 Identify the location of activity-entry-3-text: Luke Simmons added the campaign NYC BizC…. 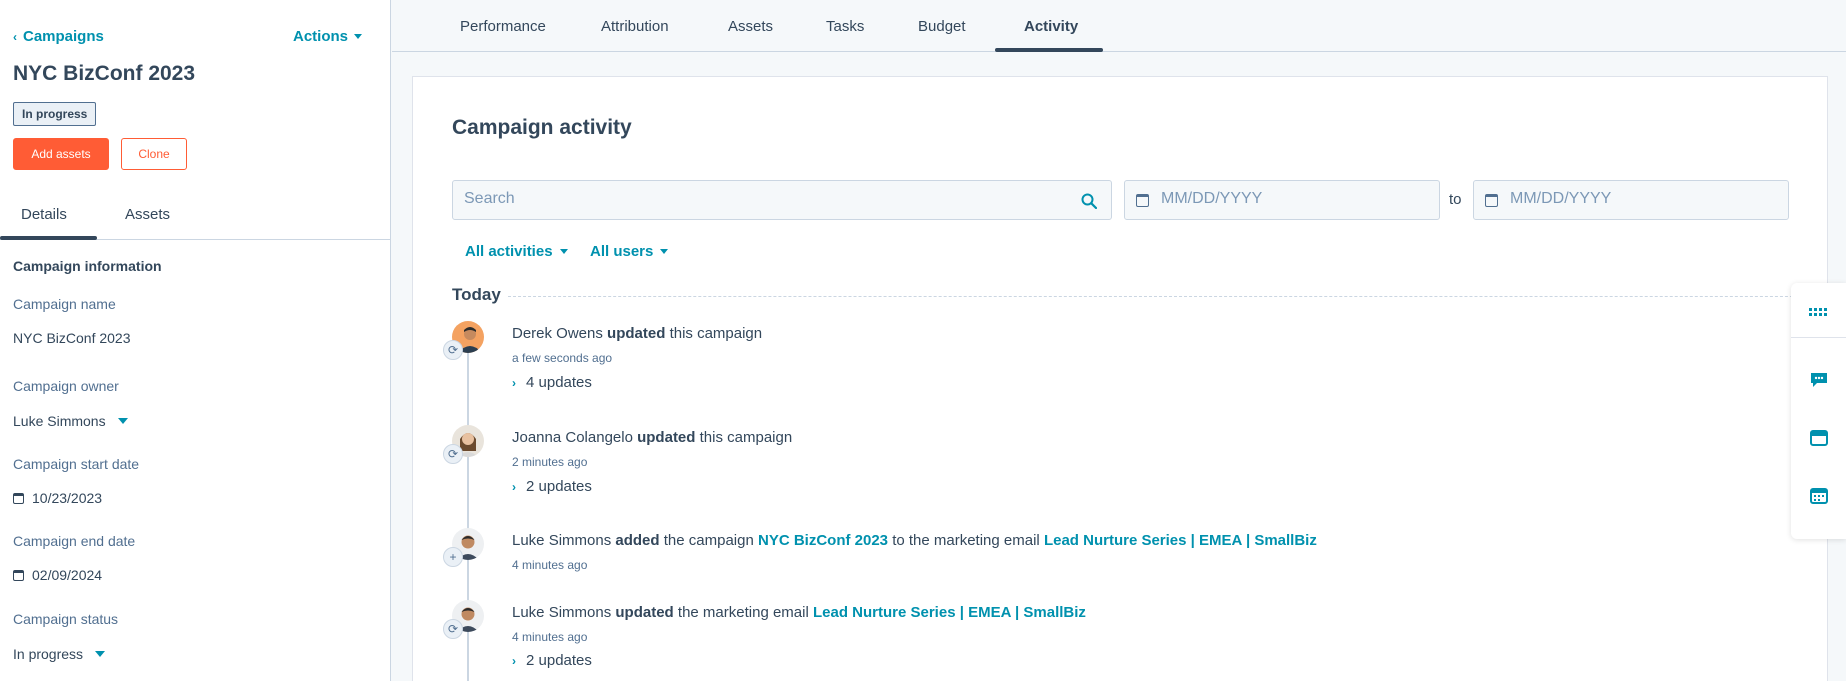
(914, 540).